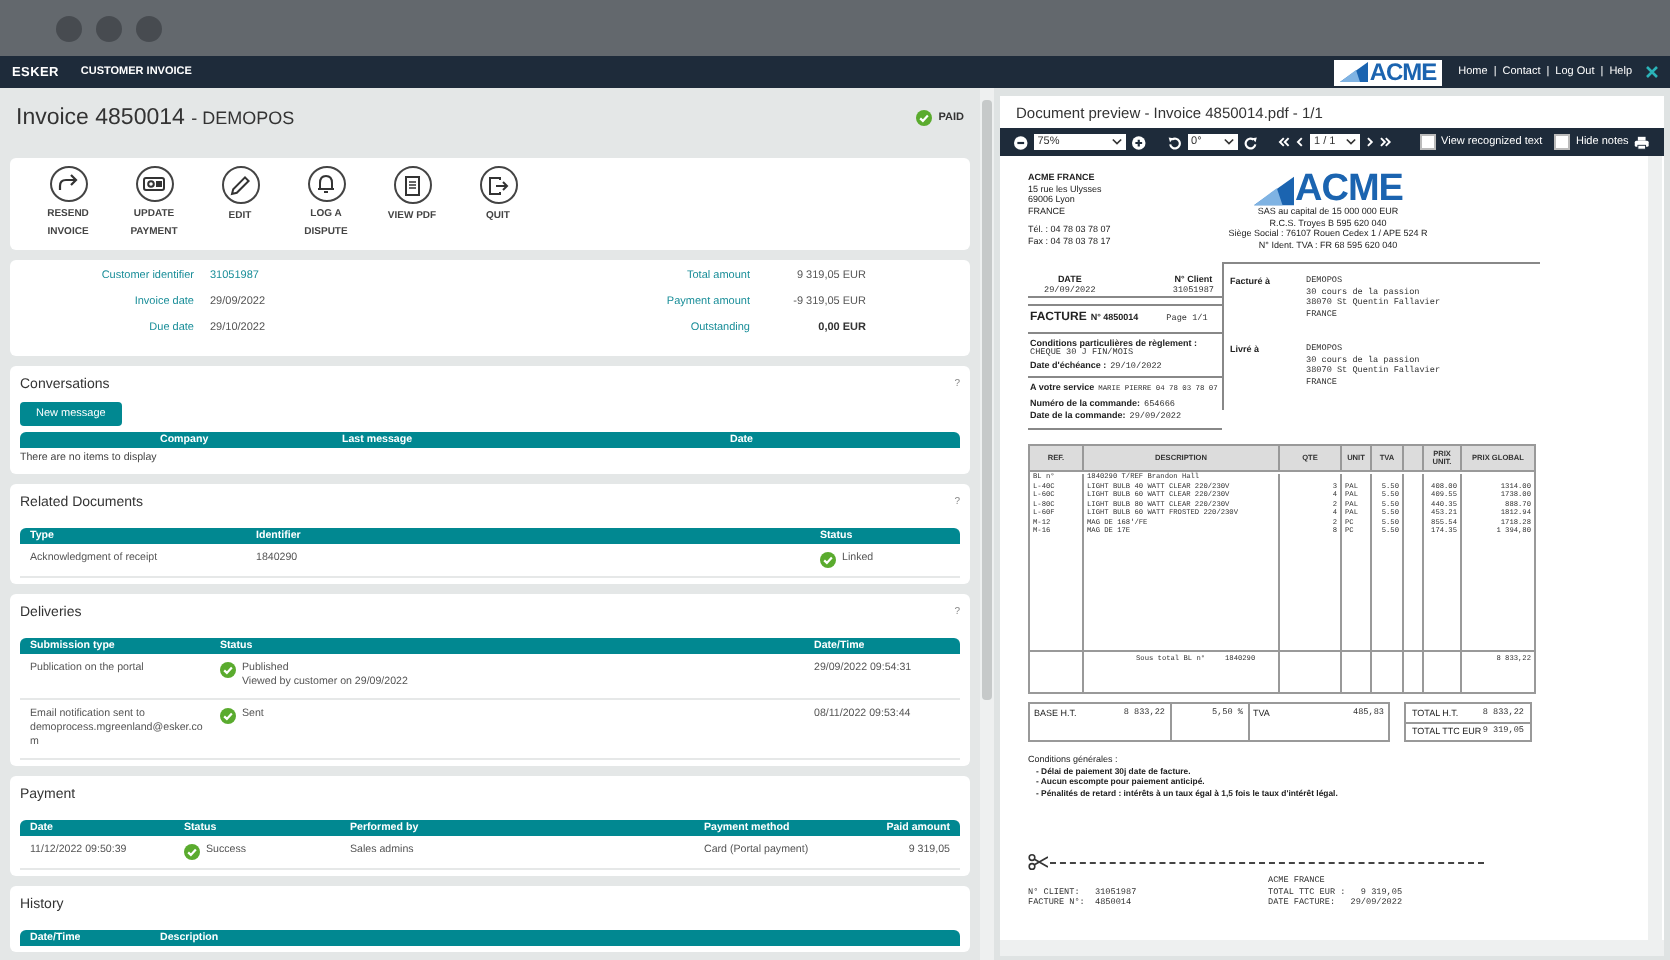 The width and height of the screenshot is (1670, 960). Describe the element at coordinates (1386, 142) in the screenshot. I see `last-page-icon` at that location.